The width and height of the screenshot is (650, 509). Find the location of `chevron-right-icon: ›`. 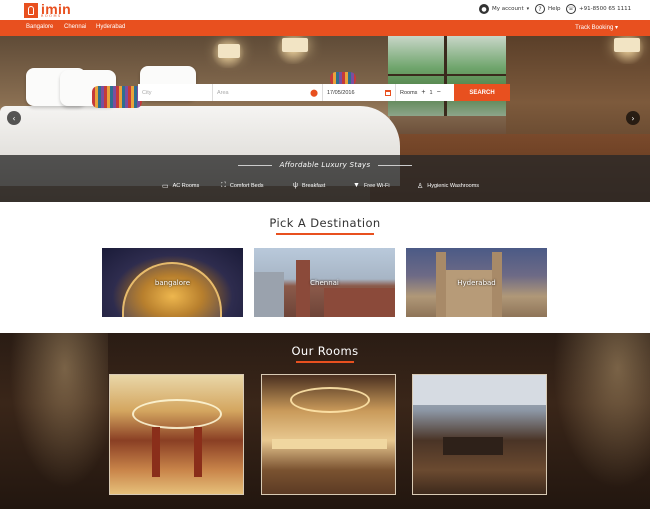

chevron-right-icon: › is located at coordinates (633, 118).